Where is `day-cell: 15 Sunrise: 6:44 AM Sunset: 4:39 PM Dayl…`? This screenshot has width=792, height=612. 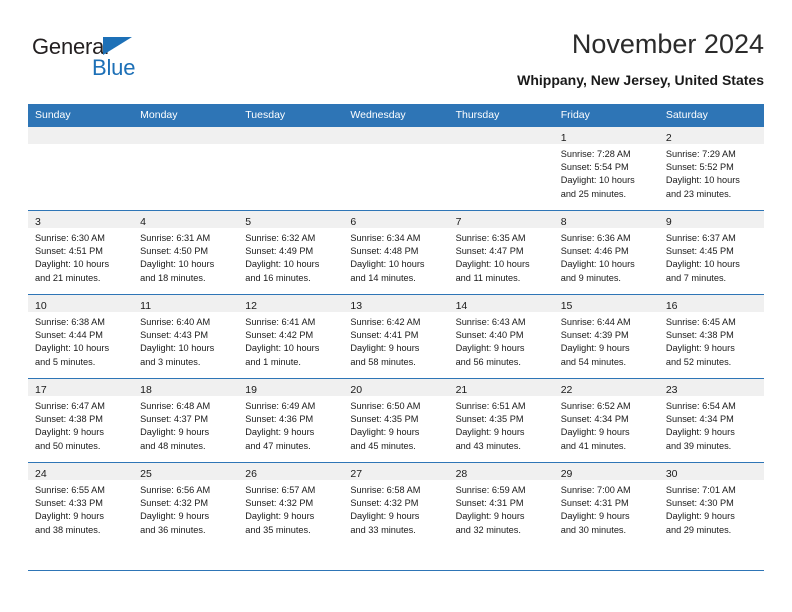 day-cell: 15 Sunrise: 6:44 AM Sunset: 4:39 PM Dayl… is located at coordinates (606, 336).